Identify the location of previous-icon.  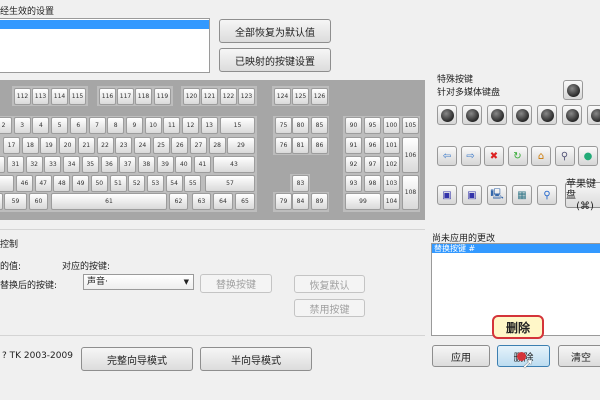
(497, 115).